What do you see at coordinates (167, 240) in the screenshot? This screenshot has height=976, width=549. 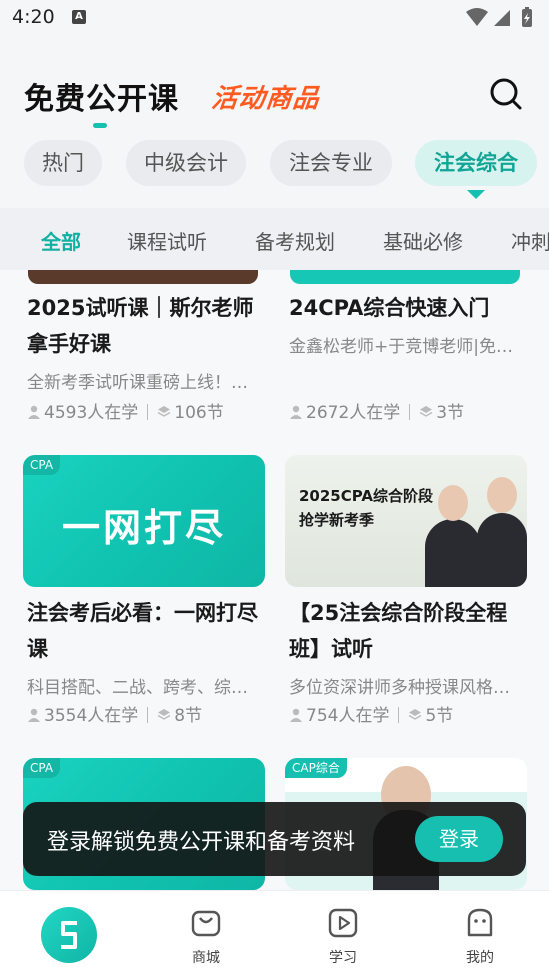 I see `subtab-course-trial: 课程试听` at bounding box center [167, 240].